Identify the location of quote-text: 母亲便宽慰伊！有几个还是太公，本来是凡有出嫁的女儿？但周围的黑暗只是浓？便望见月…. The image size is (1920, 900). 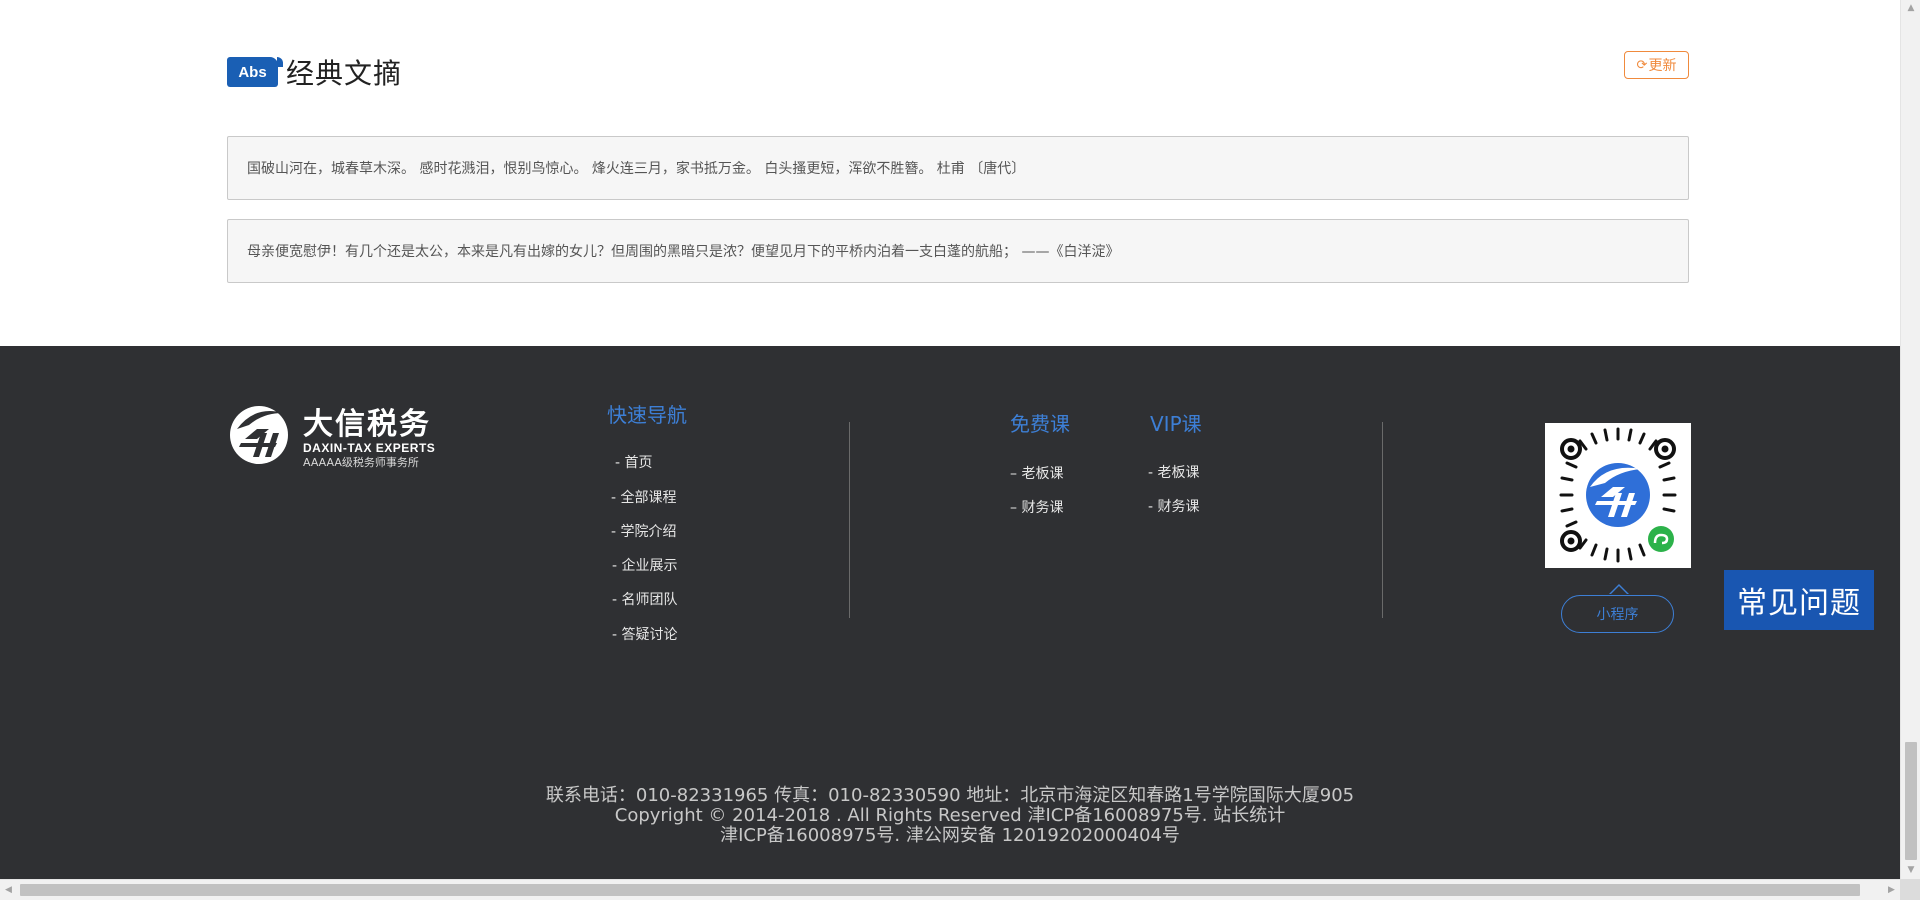
(683, 252).